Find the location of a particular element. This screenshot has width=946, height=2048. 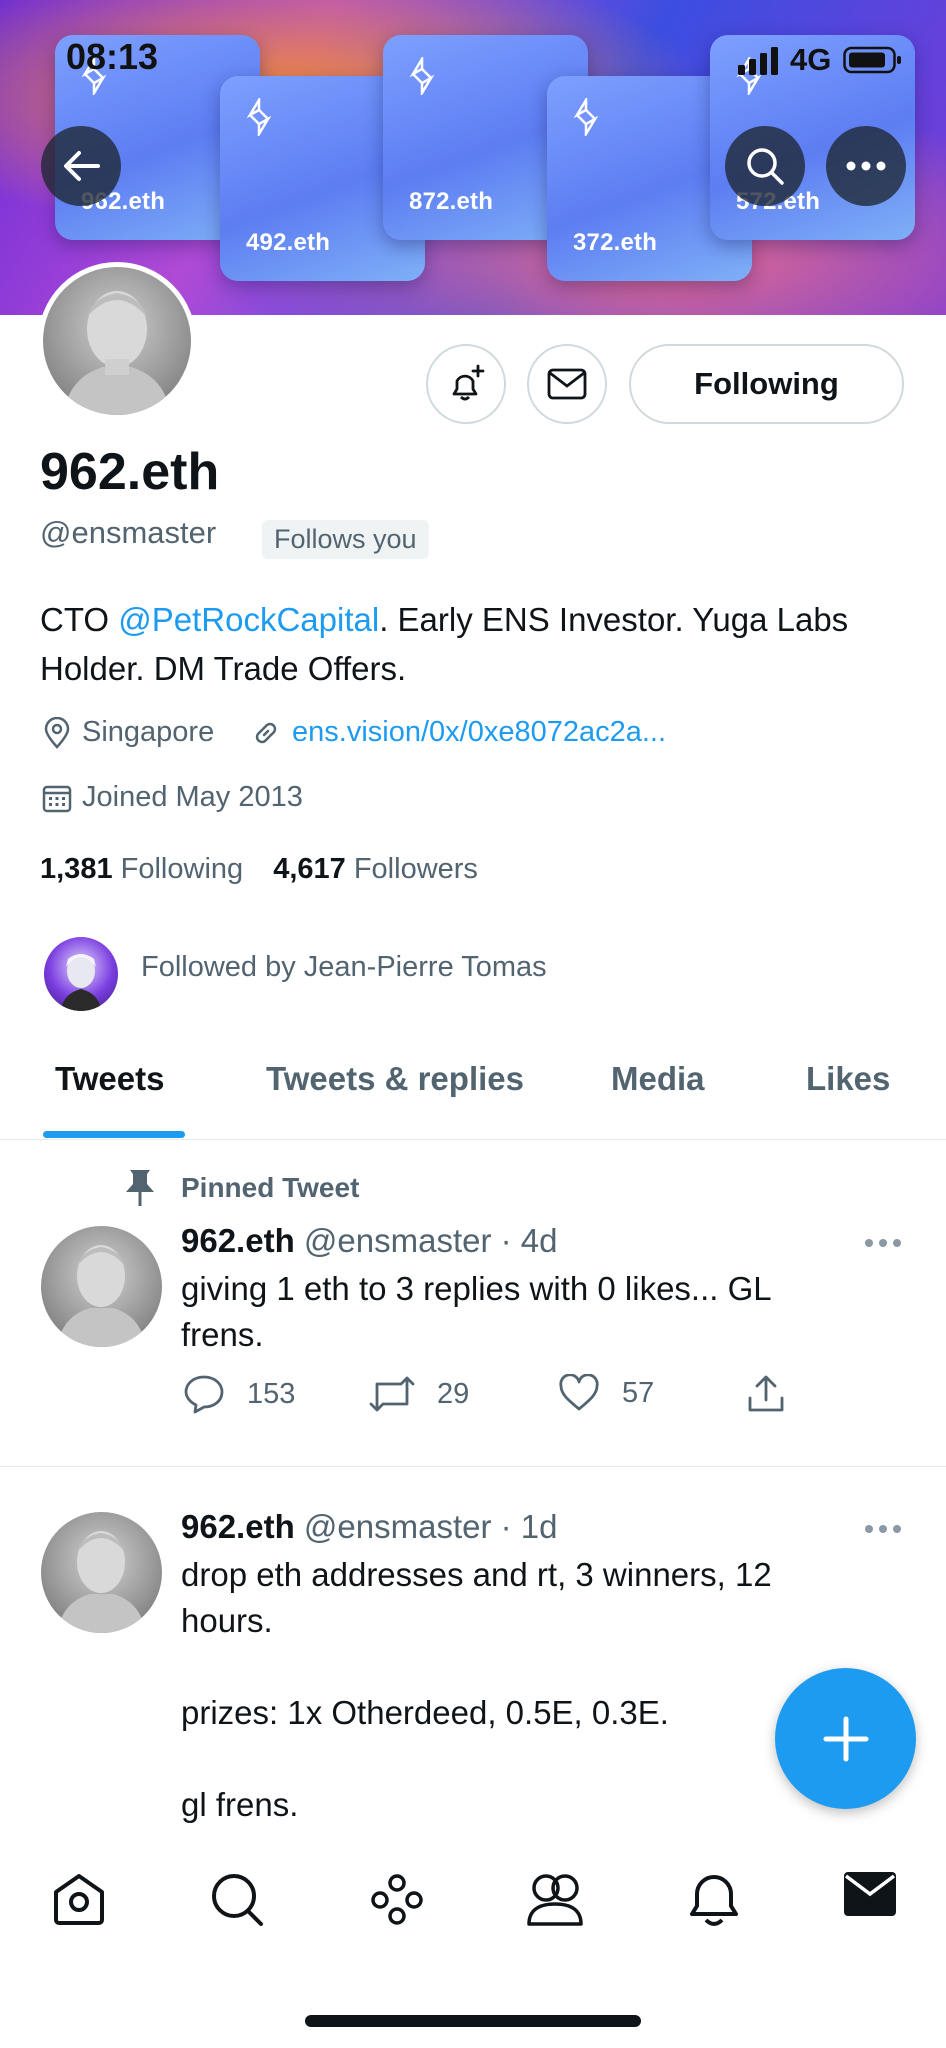

message-button is located at coordinates (567, 384).